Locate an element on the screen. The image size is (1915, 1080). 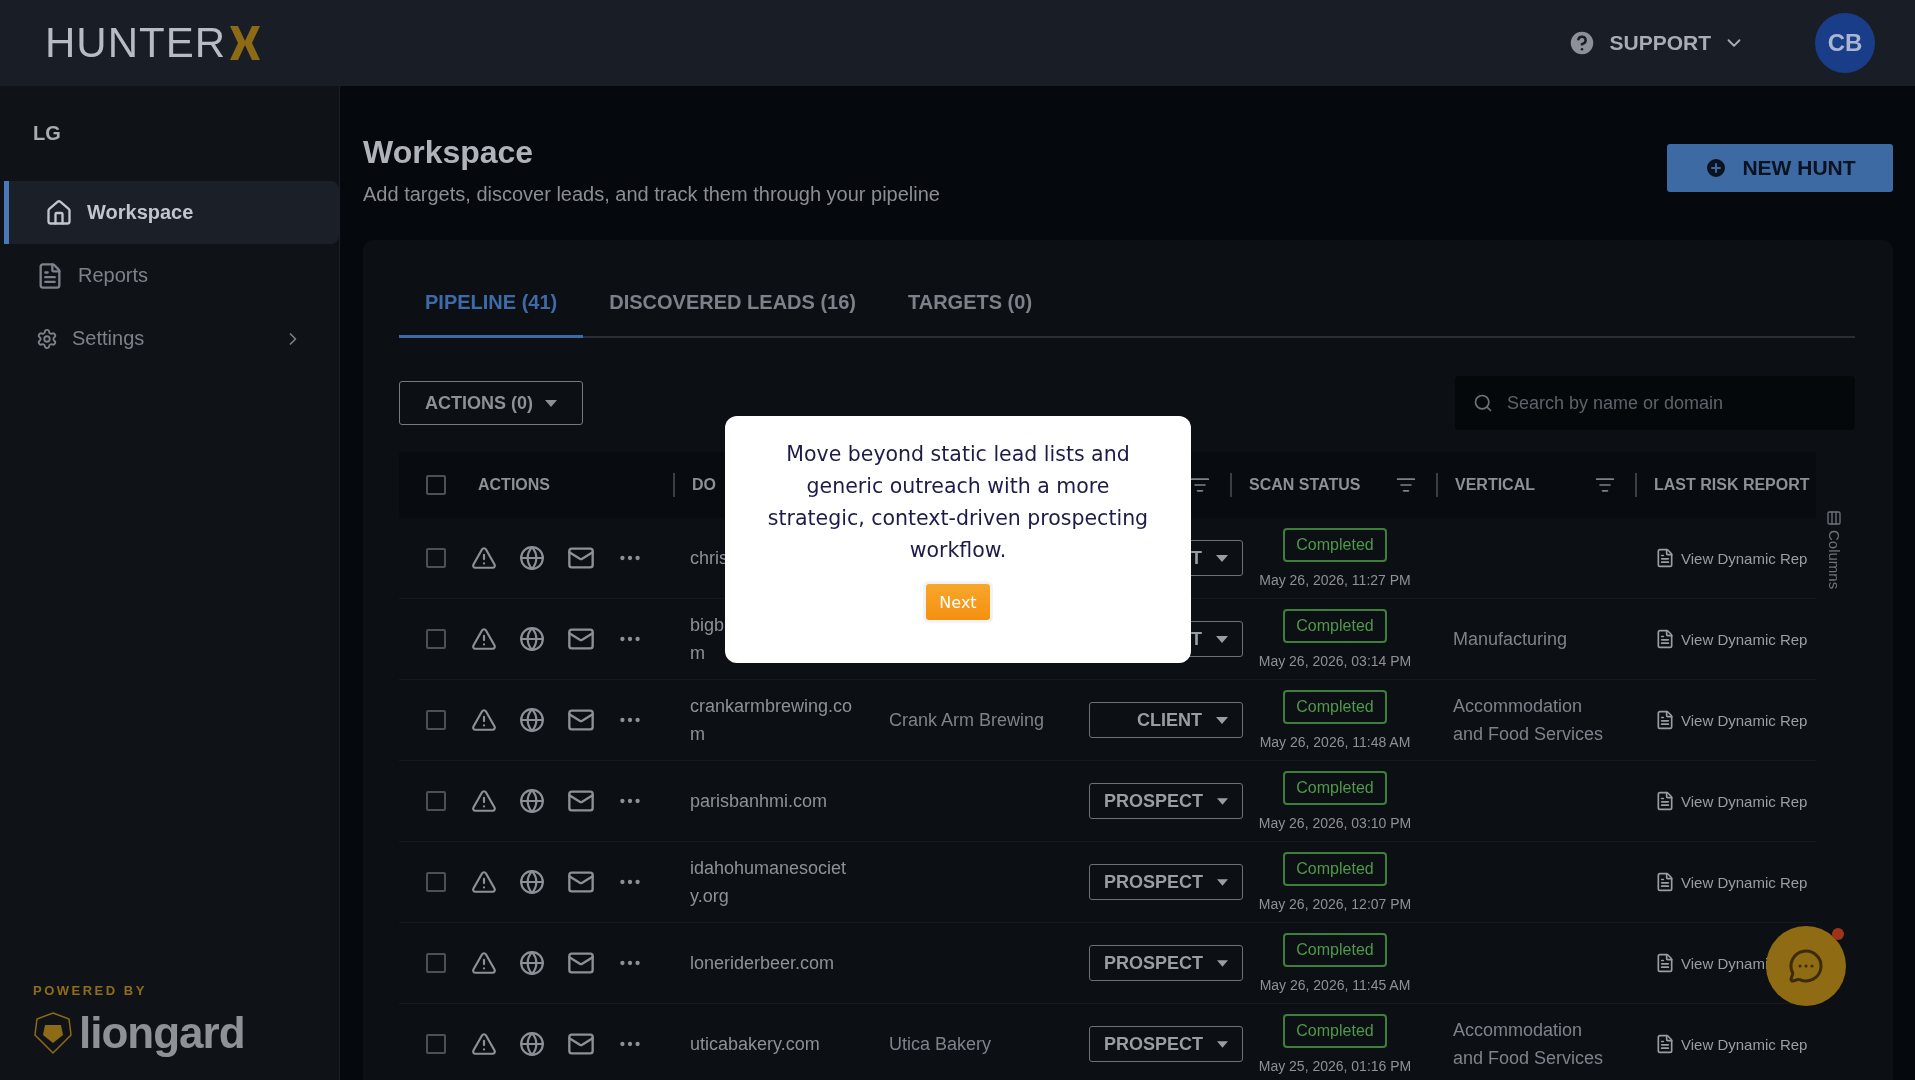
domain-cell-text: idahohumanesociety.org is located at coordinates (768, 882).